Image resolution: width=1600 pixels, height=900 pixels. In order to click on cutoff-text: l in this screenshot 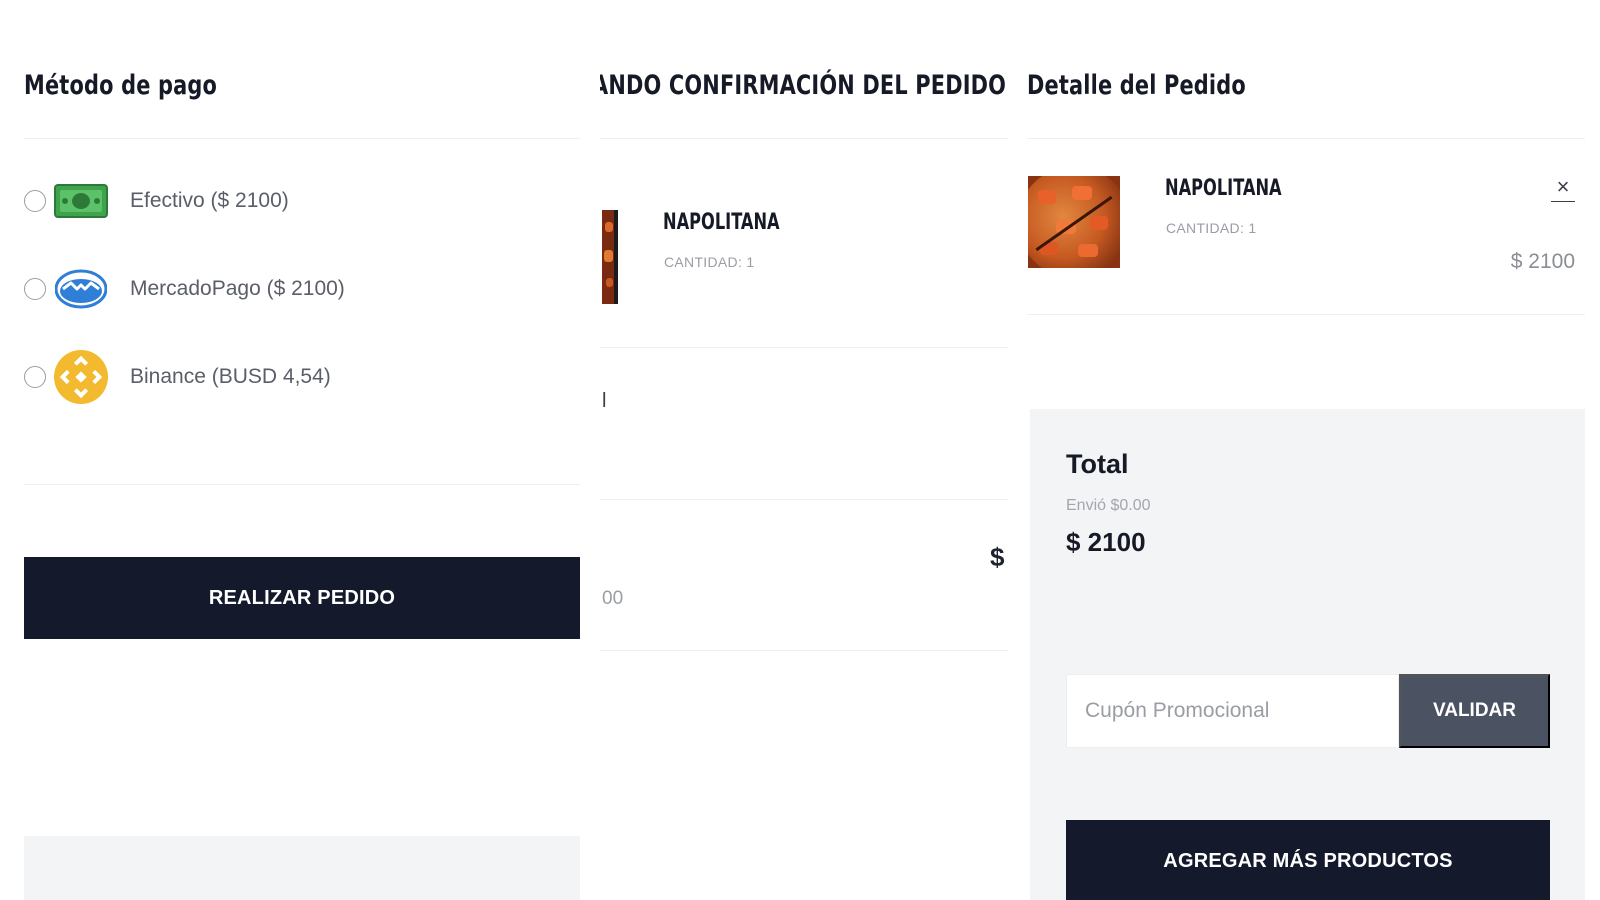, I will do `click(604, 401)`.